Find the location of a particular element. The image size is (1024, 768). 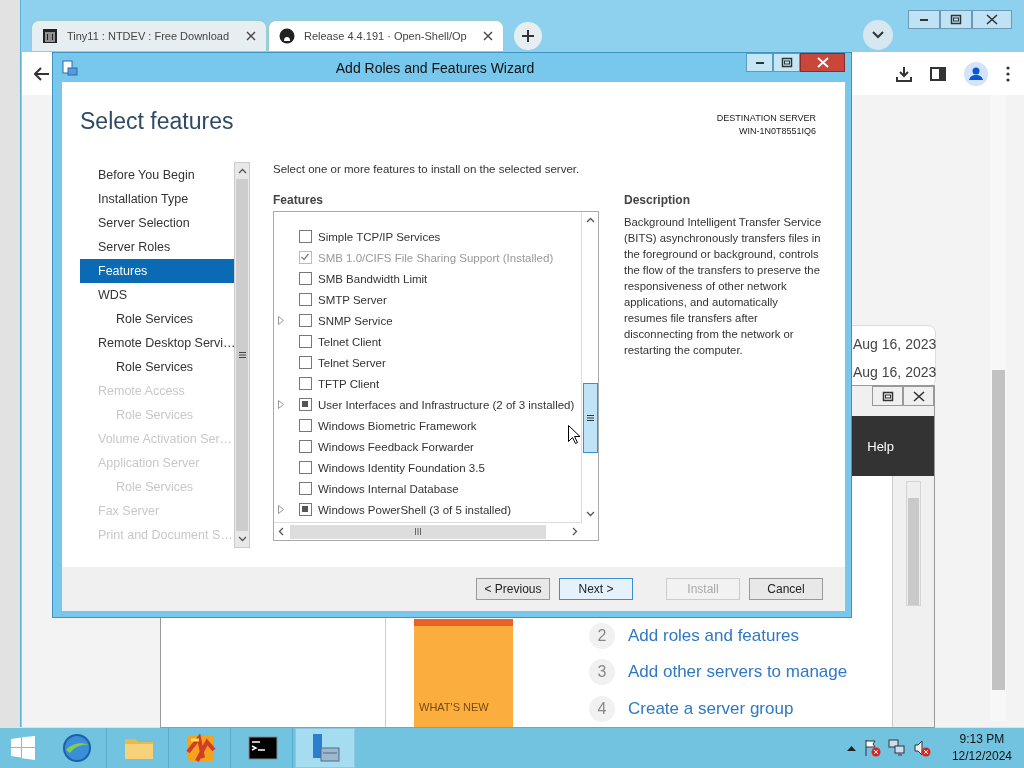

wizard-button: Cancel is located at coordinates (786, 589).